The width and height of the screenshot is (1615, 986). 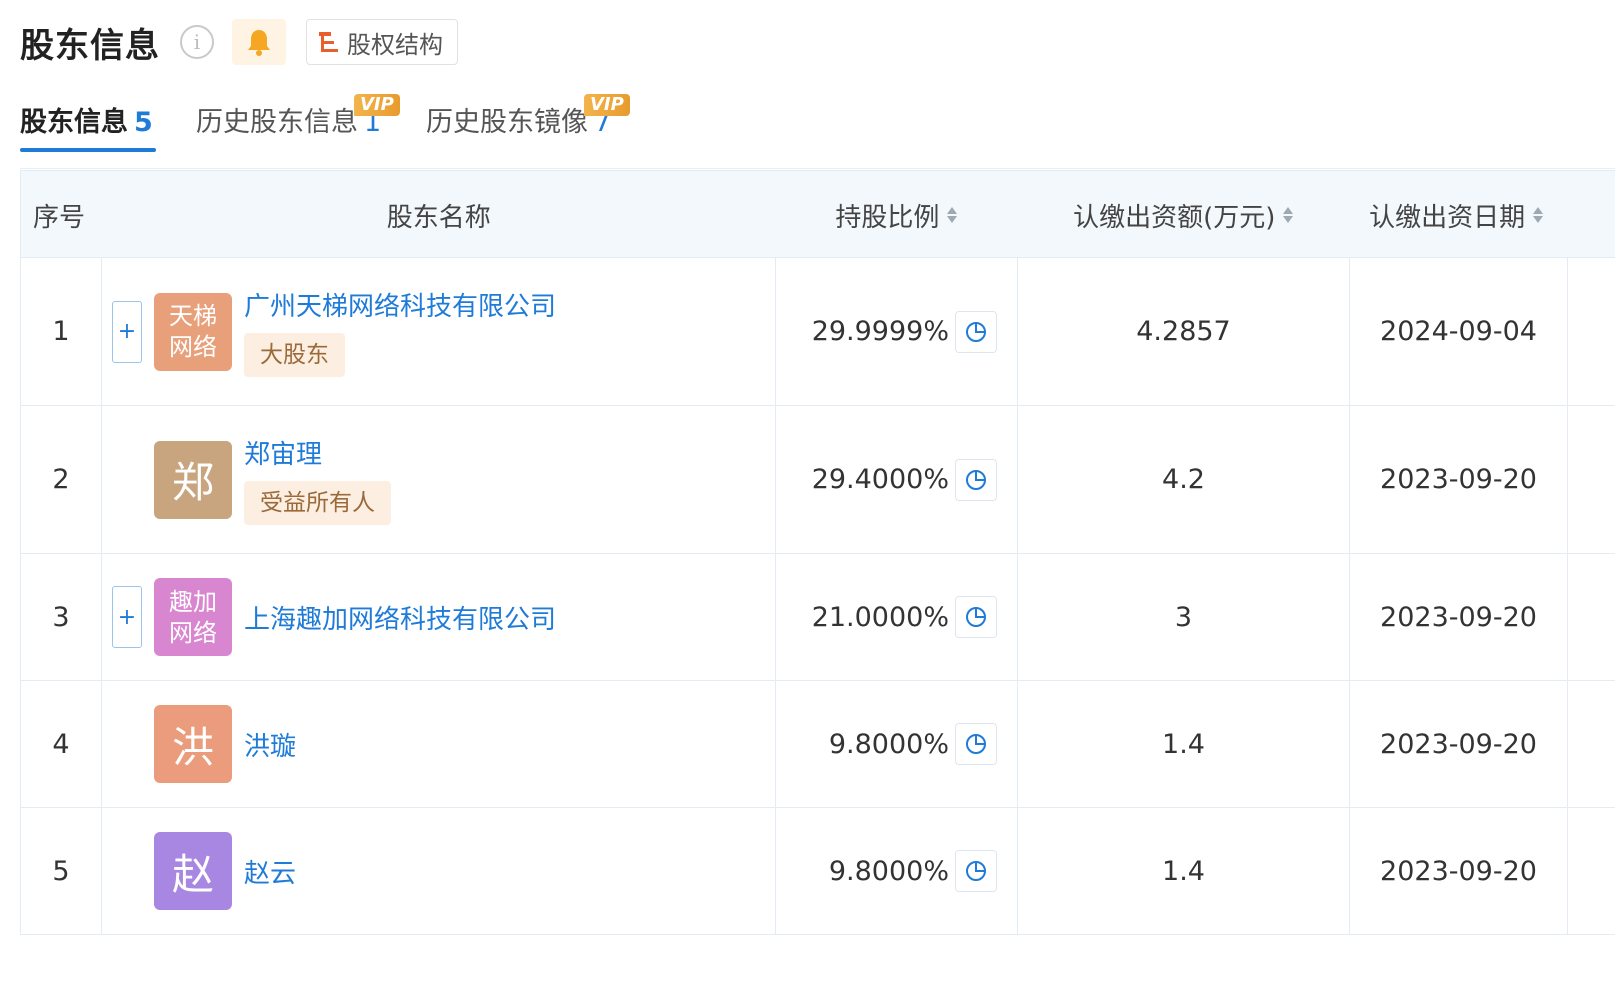 What do you see at coordinates (277, 122) in the screenshot?
I see `tab-label: 历史股东信息` at bounding box center [277, 122].